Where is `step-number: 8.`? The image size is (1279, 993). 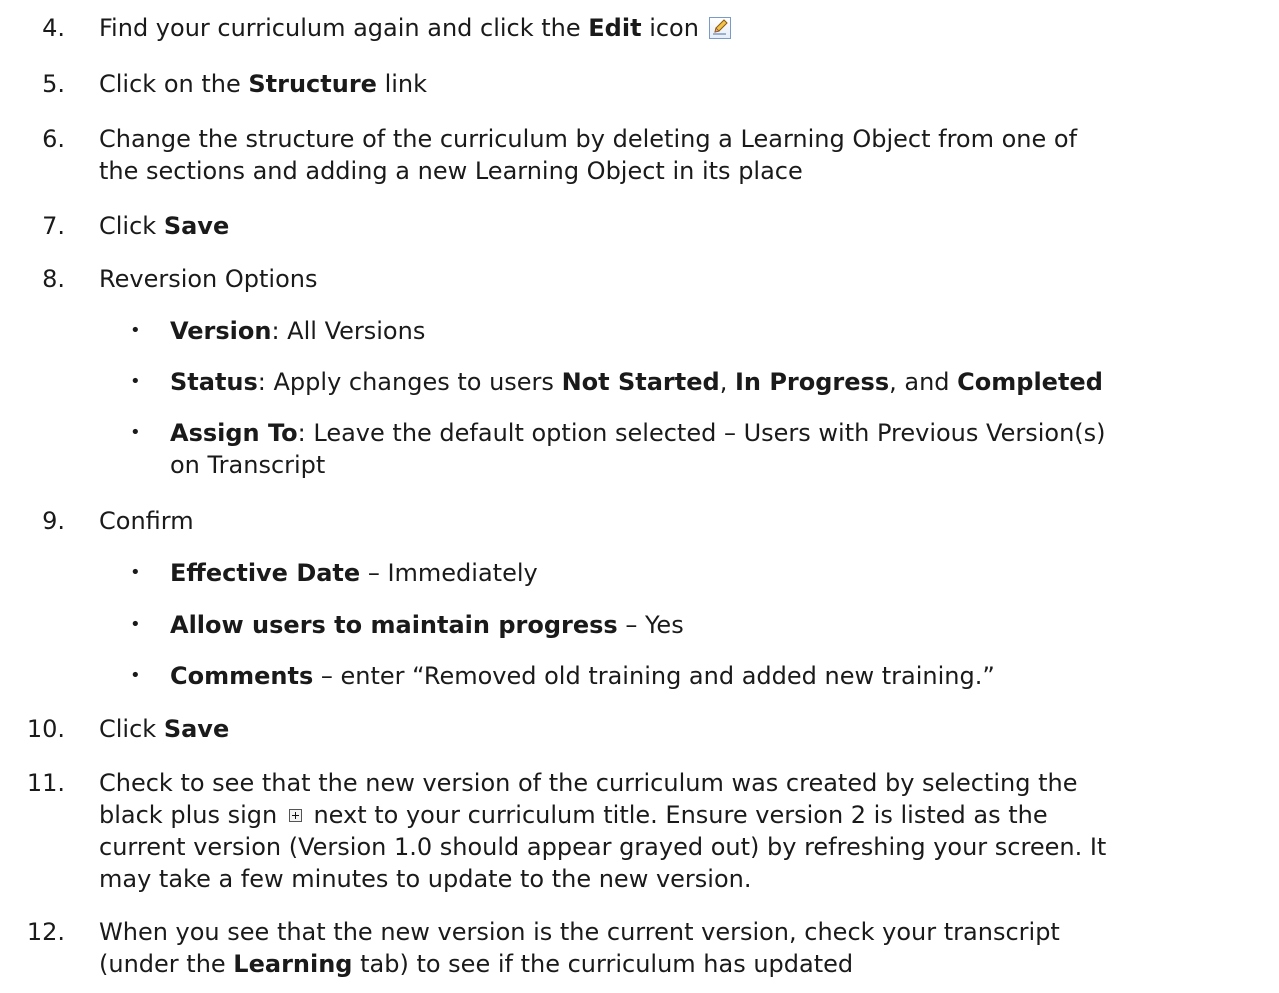
step-number: 8. is located at coordinates (53, 279).